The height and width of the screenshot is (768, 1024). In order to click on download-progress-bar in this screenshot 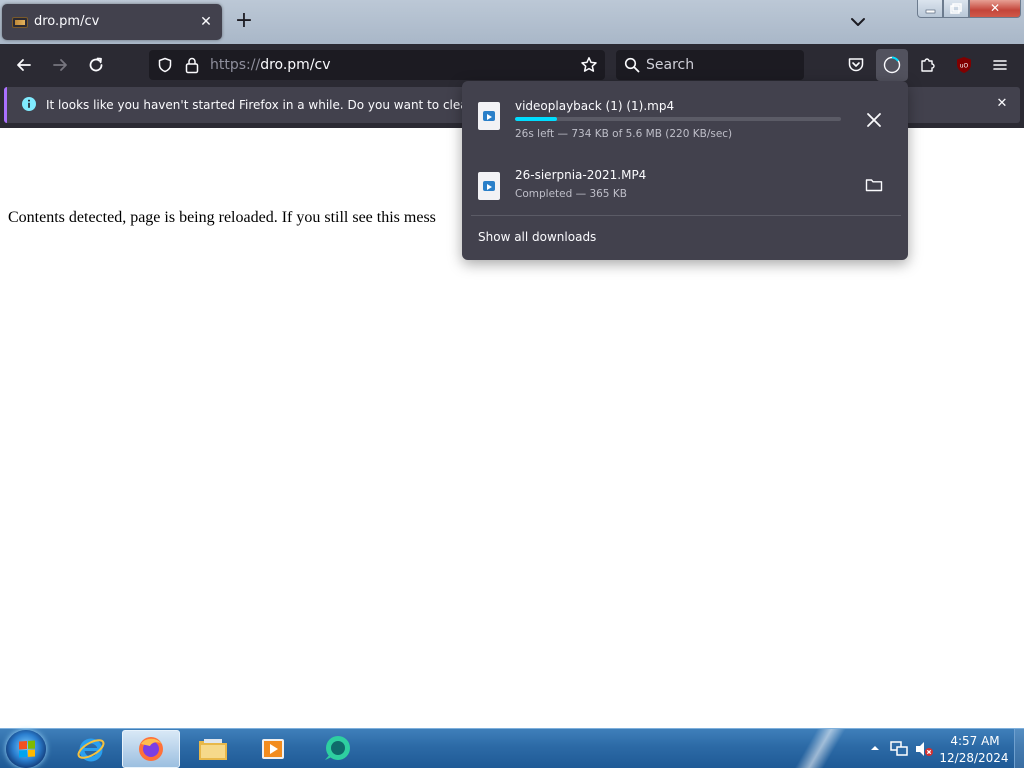, I will do `click(678, 119)`.